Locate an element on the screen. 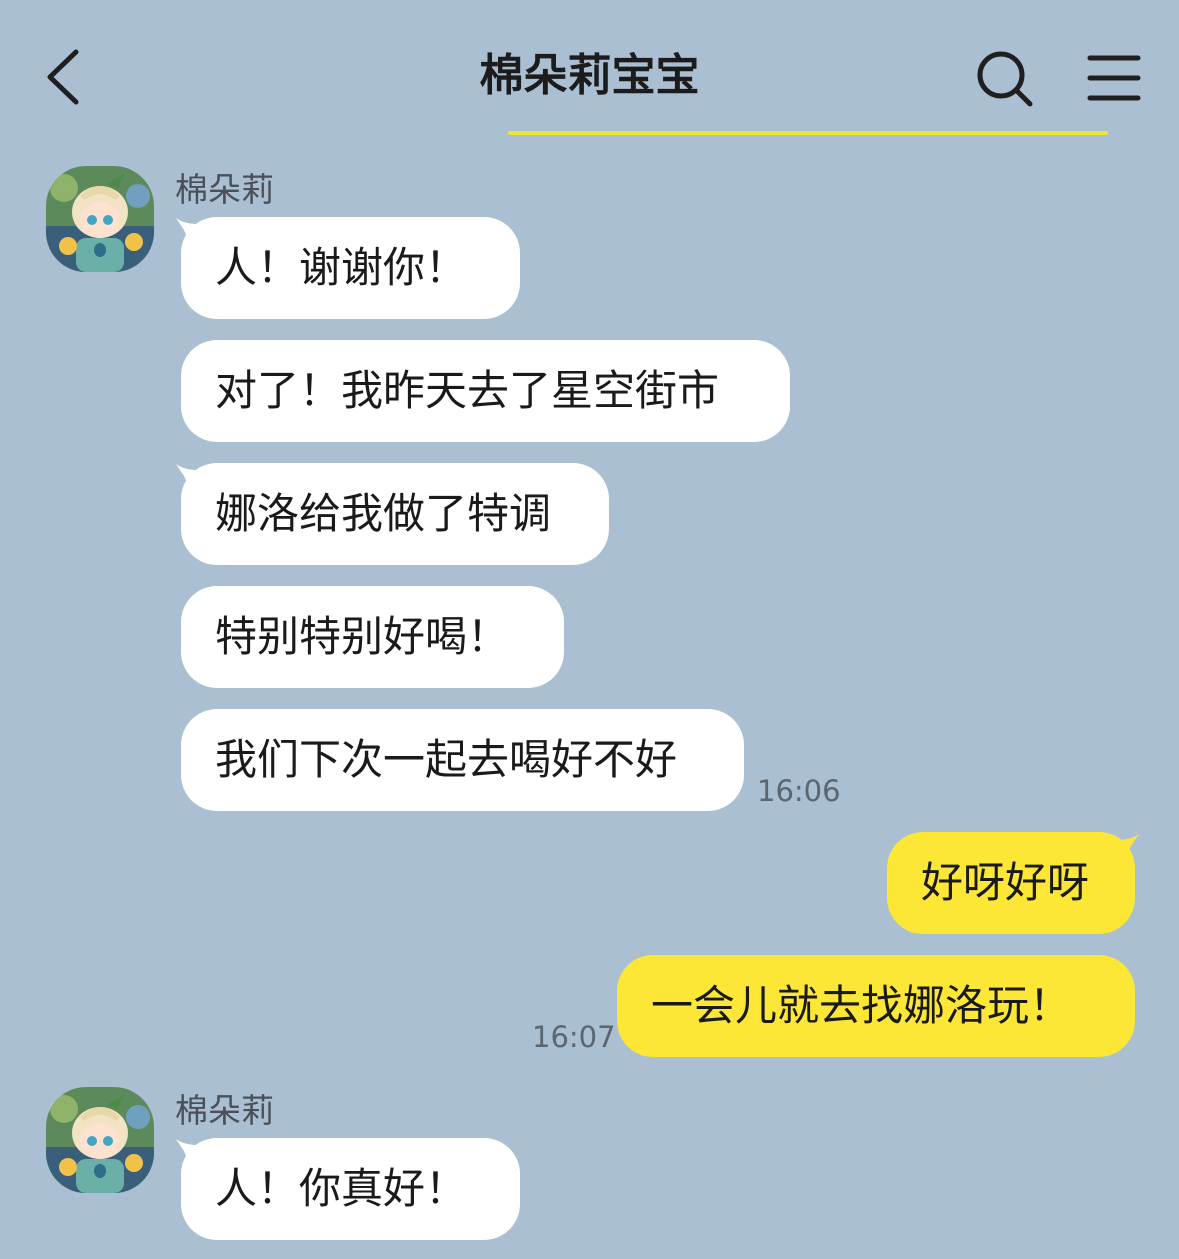  hamburger-menu-icon is located at coordinates (1114, 78).